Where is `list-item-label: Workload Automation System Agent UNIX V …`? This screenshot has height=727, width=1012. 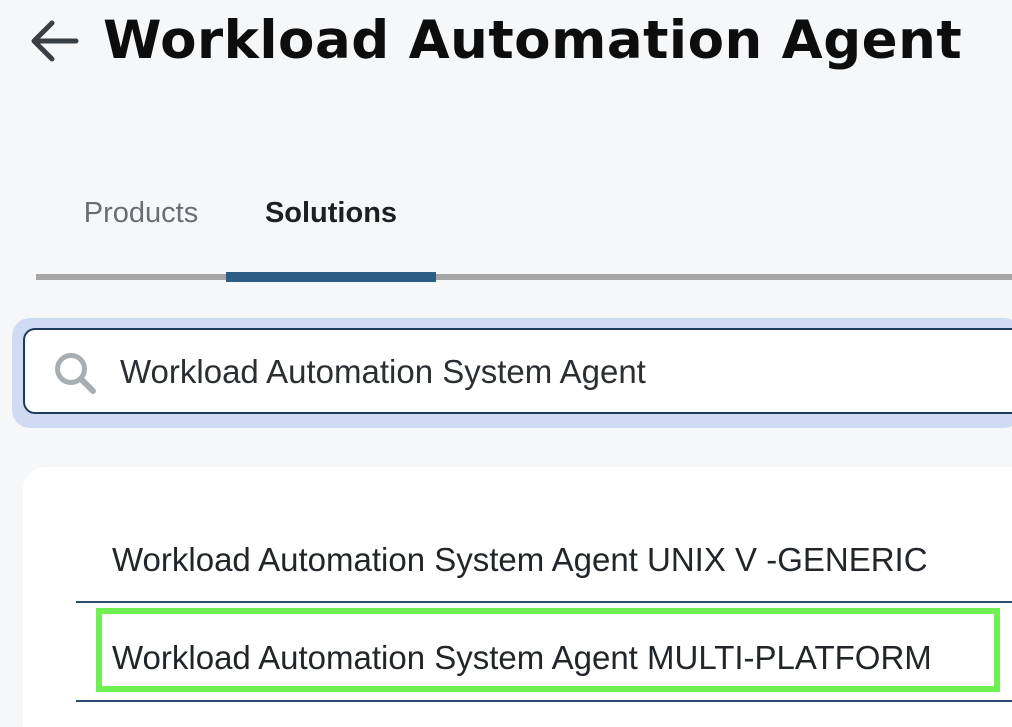 list-item-label: Workload Automation System Agent UNIX V … is located at coordinates (520, 559).